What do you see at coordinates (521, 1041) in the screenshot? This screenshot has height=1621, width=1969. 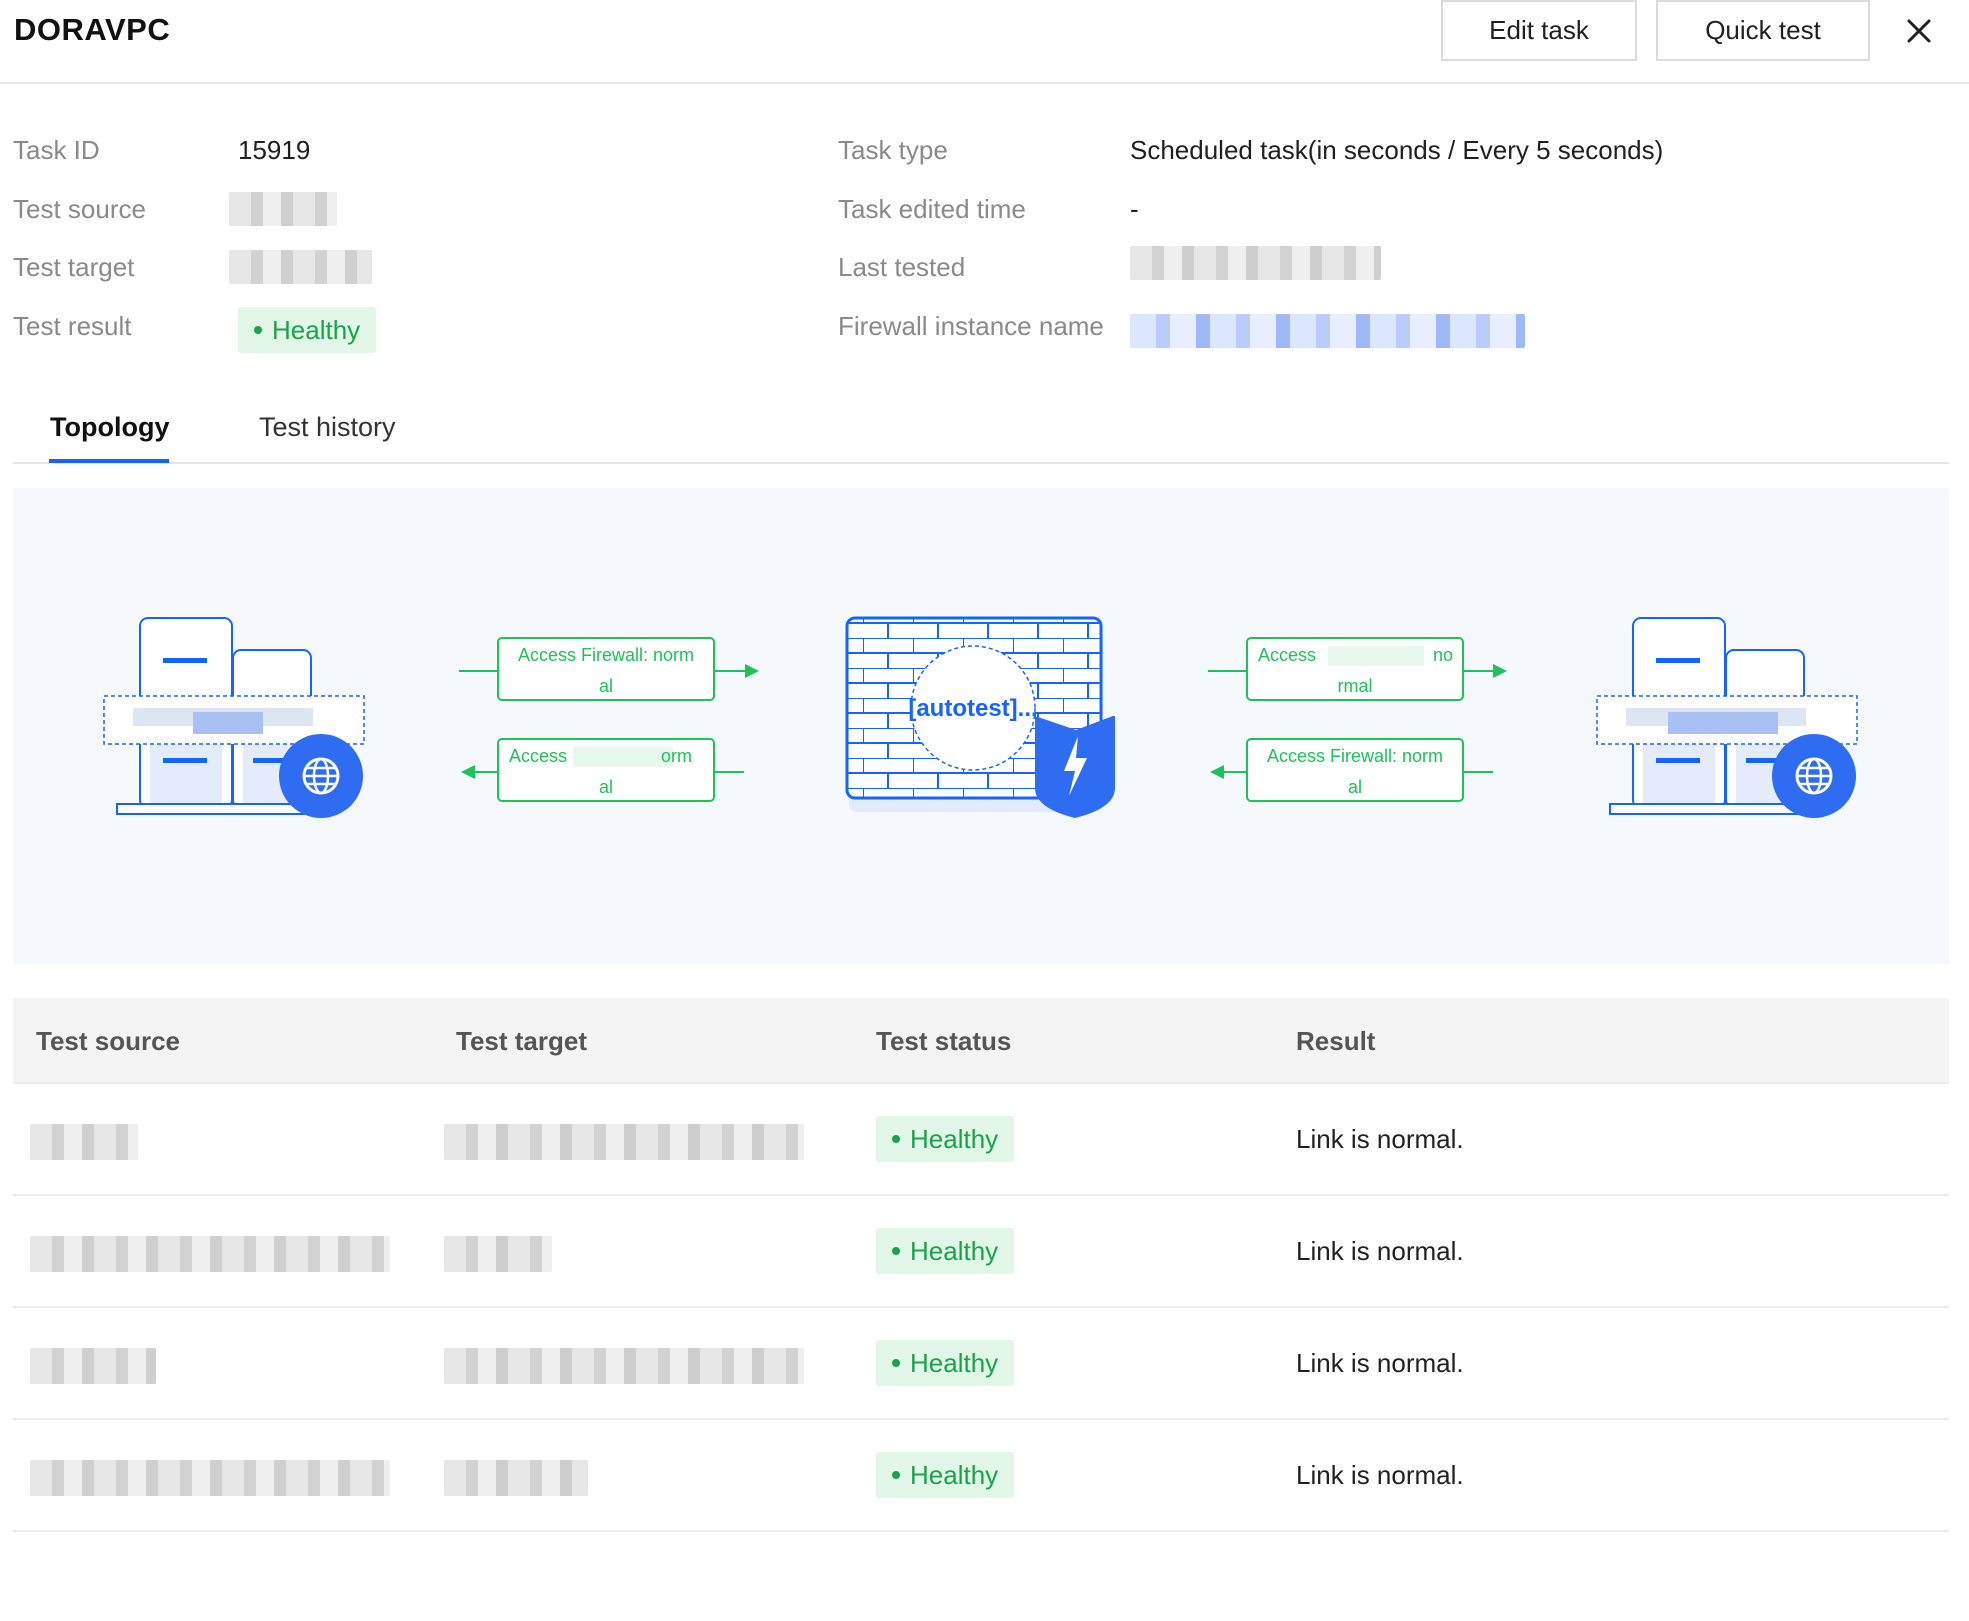 I see `column-header-test-target: Test target` at bounding box center [521, 1041].